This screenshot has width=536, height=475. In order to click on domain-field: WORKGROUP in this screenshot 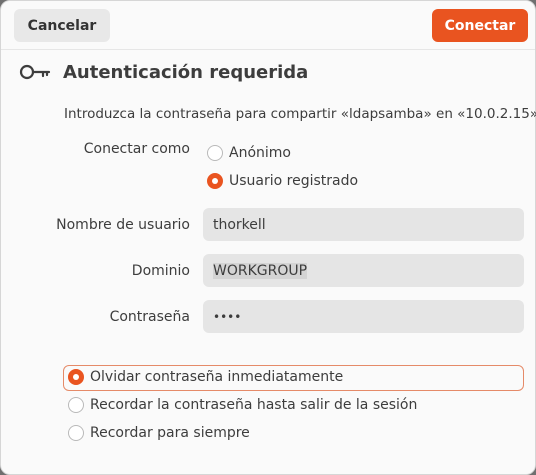, I will do `click(363, 270)`.